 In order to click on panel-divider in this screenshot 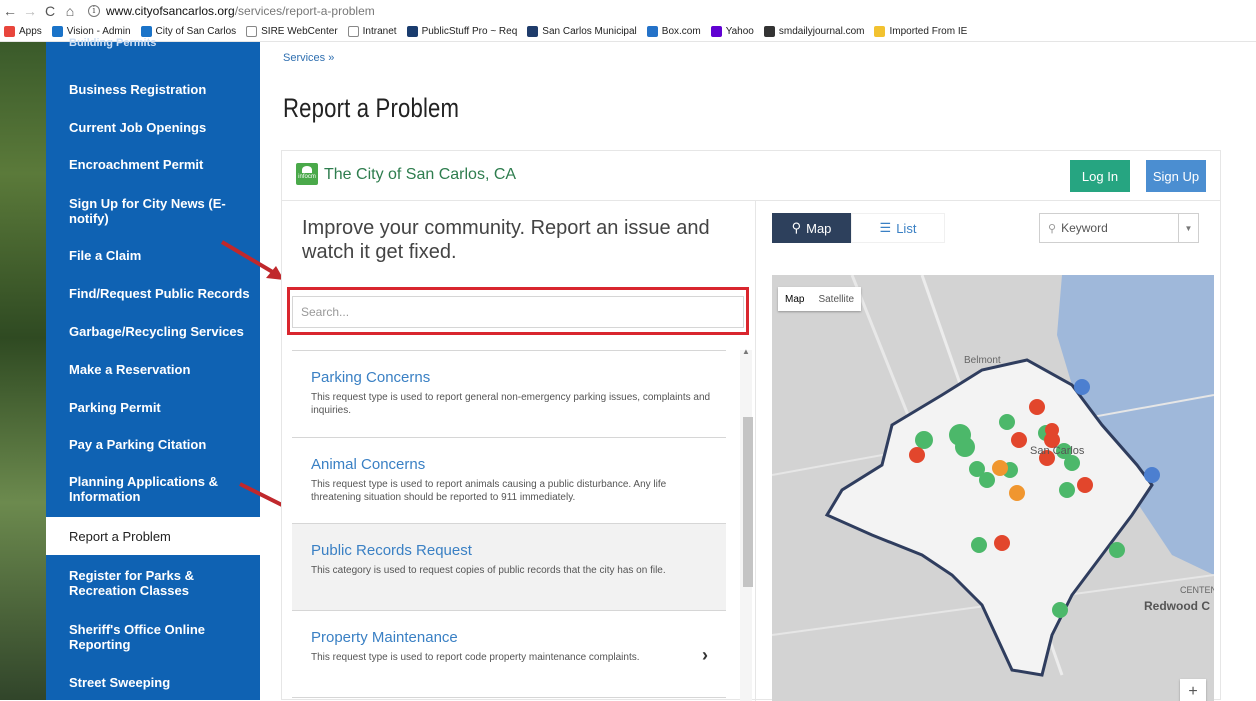, I will do `click(755, 451)`.